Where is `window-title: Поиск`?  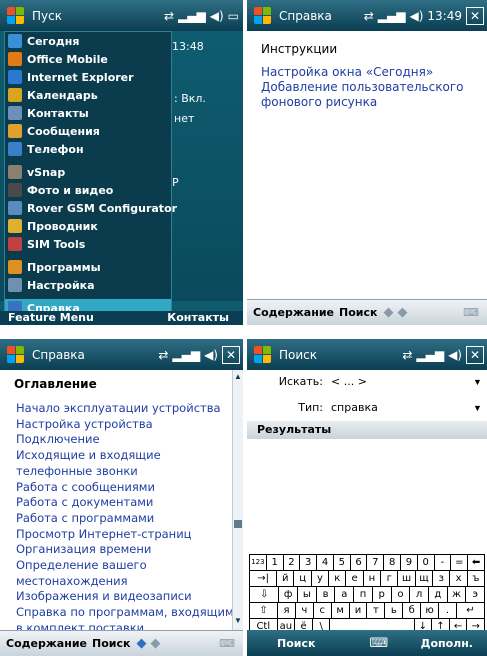 window-title: Поиск is located at coordinates (340, 355).